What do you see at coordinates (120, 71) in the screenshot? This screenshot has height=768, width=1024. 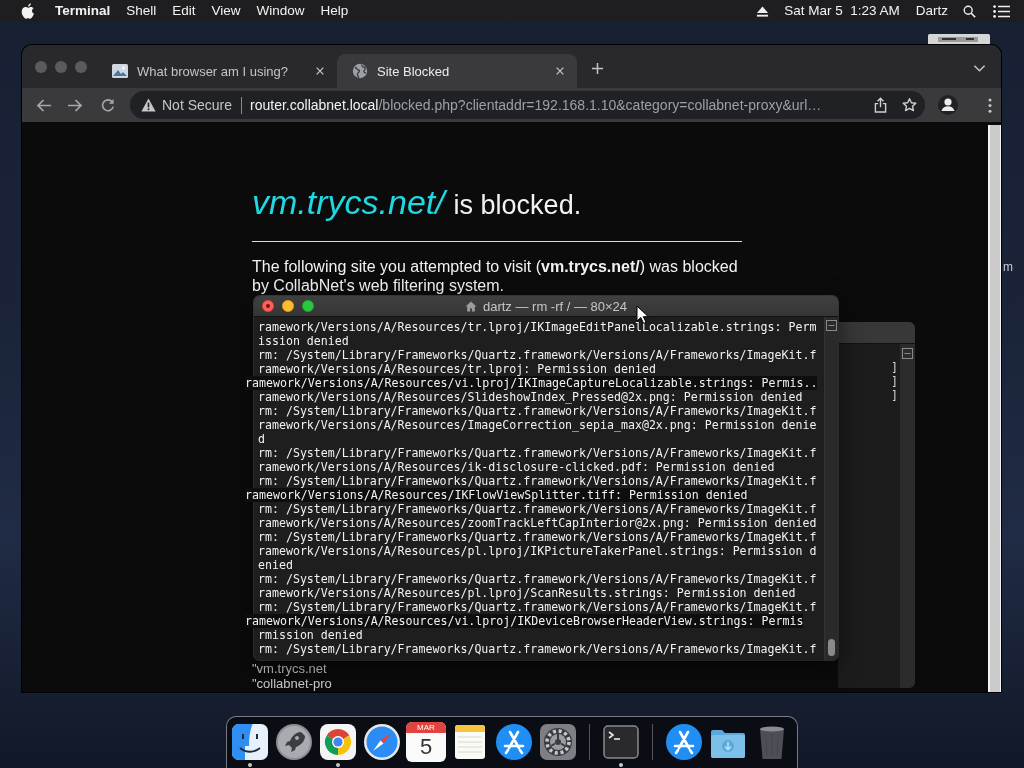 I see `landscape-picture-icon` at bounding box center [120, 71].